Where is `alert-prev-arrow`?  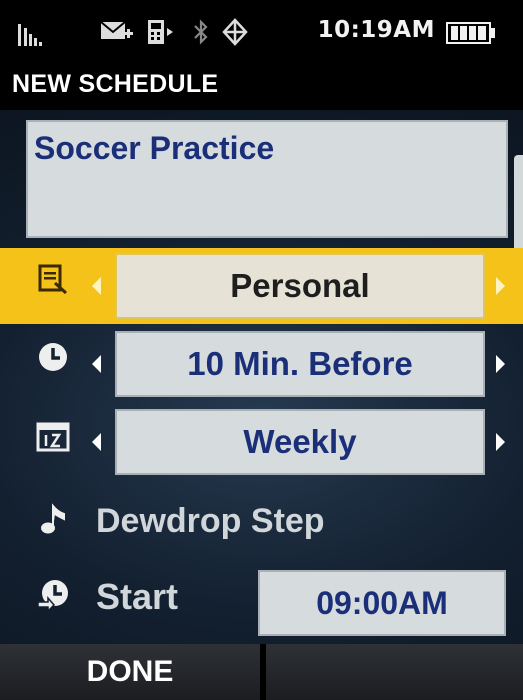
alert-prev-arrow is located at coordinates (96, 364).